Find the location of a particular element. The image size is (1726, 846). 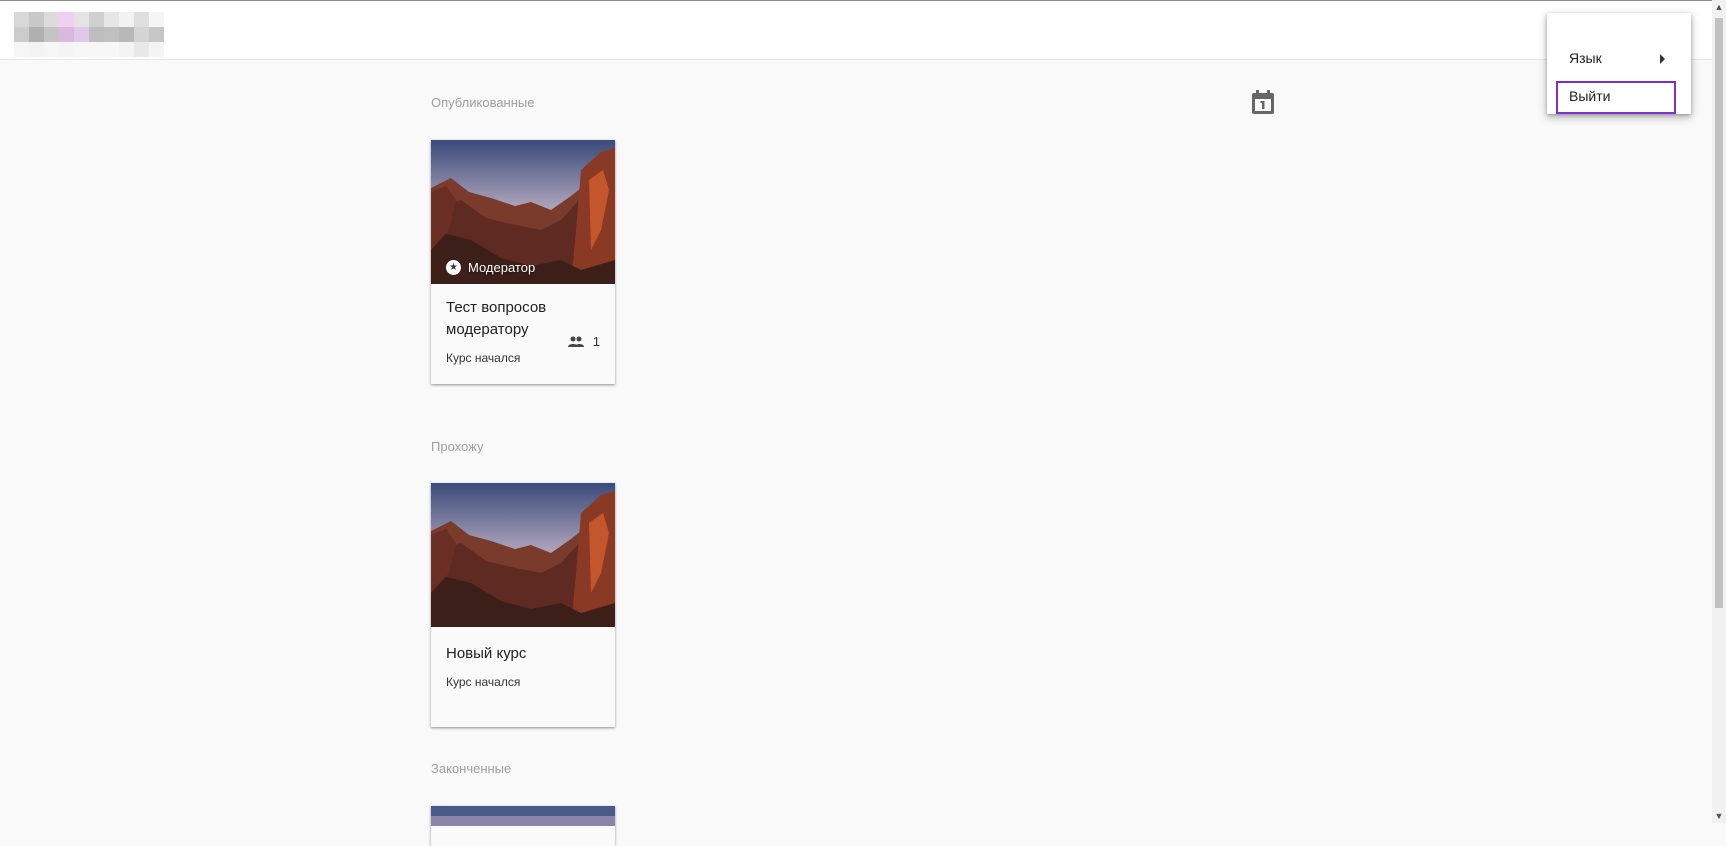

scroll-up-arrow-icon: ▲ is located at coordinates (1719, 7).